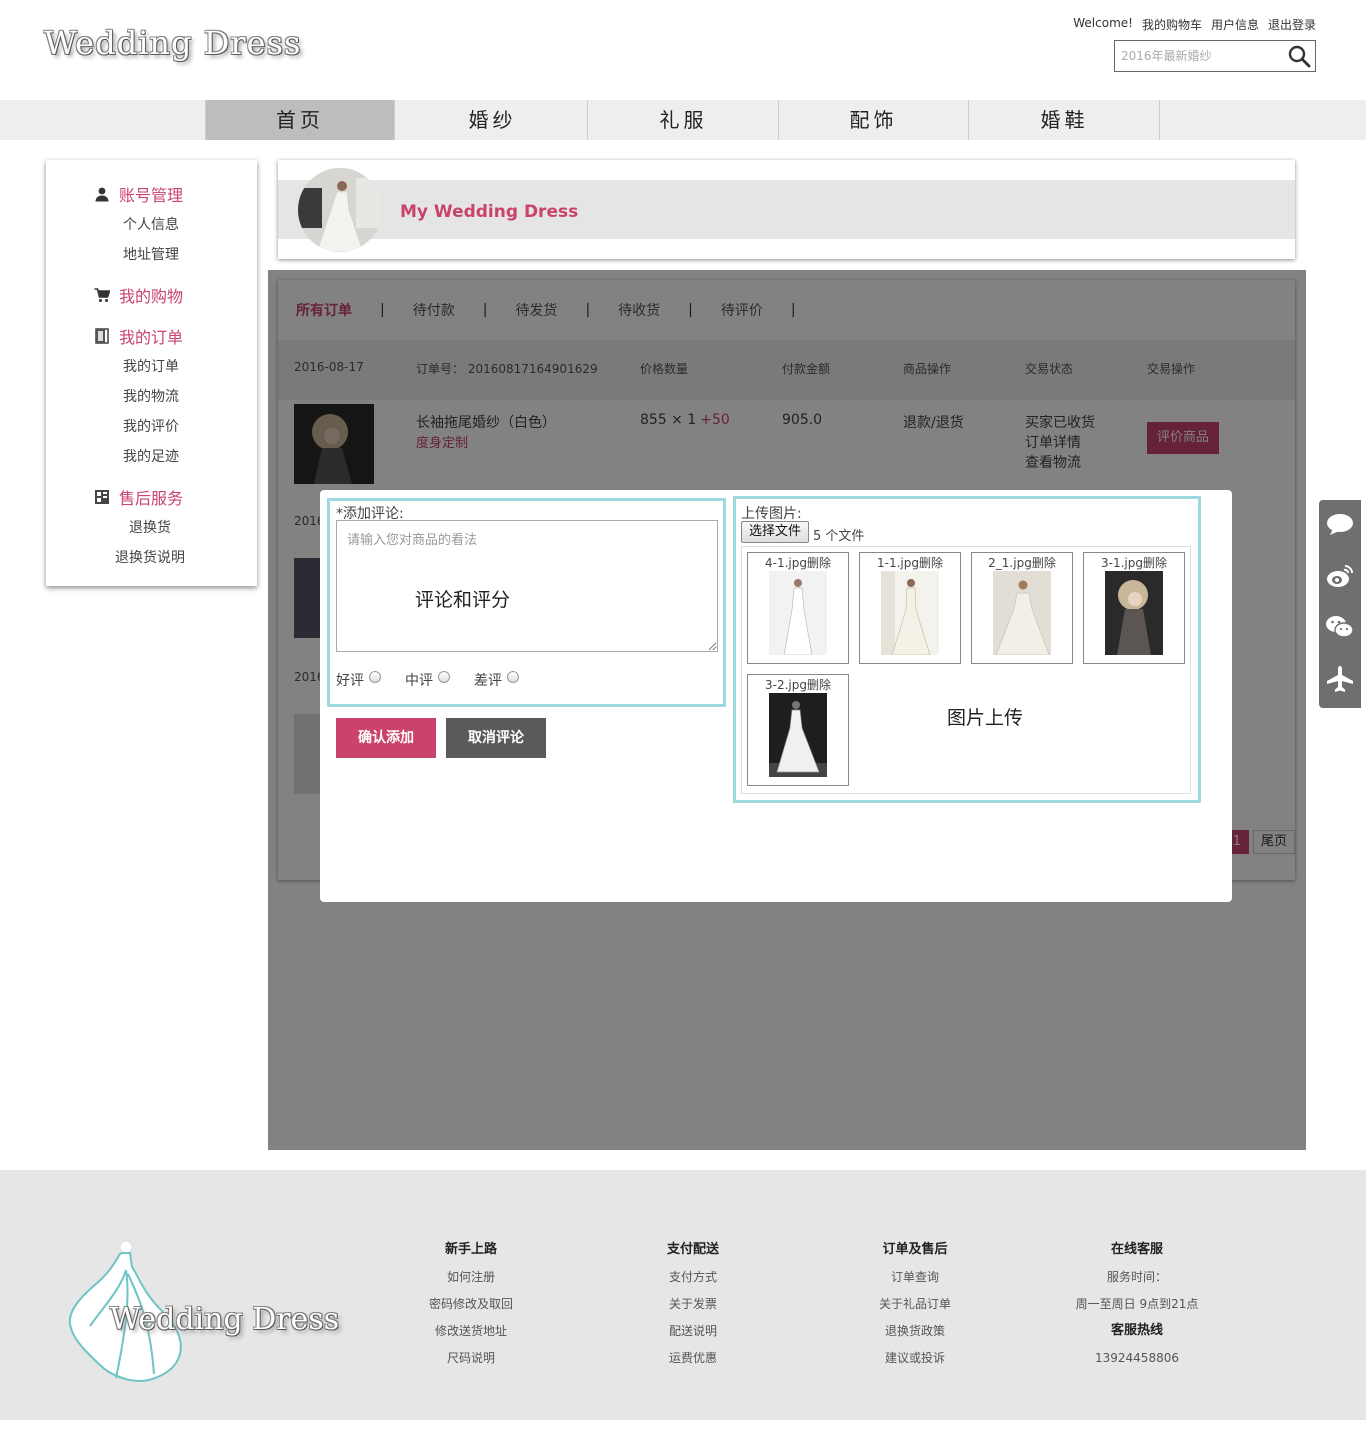  Describe the element at coordinates (300, 120) in the screenshot. I see `nav-item-home: 首页` at that location.